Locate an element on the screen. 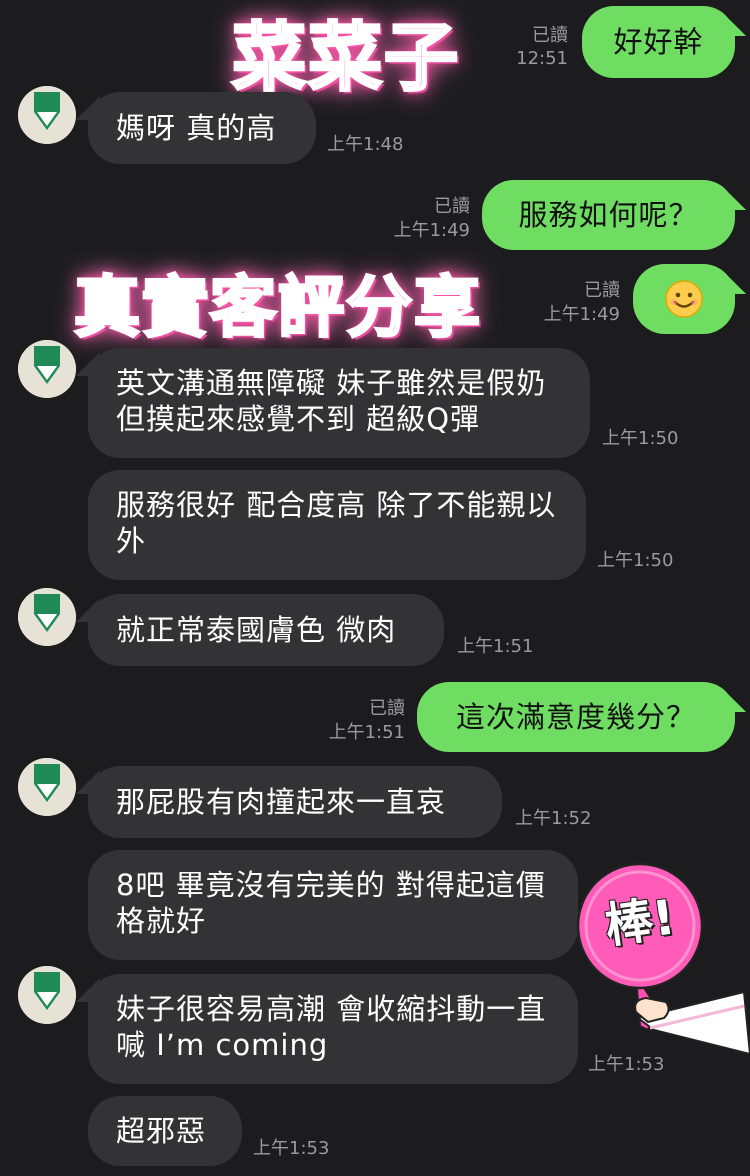 The image size is (750, 1176). incoming-message: 服務很好 配合度高 除了不能親以外 is located at coordinates (337, 525).